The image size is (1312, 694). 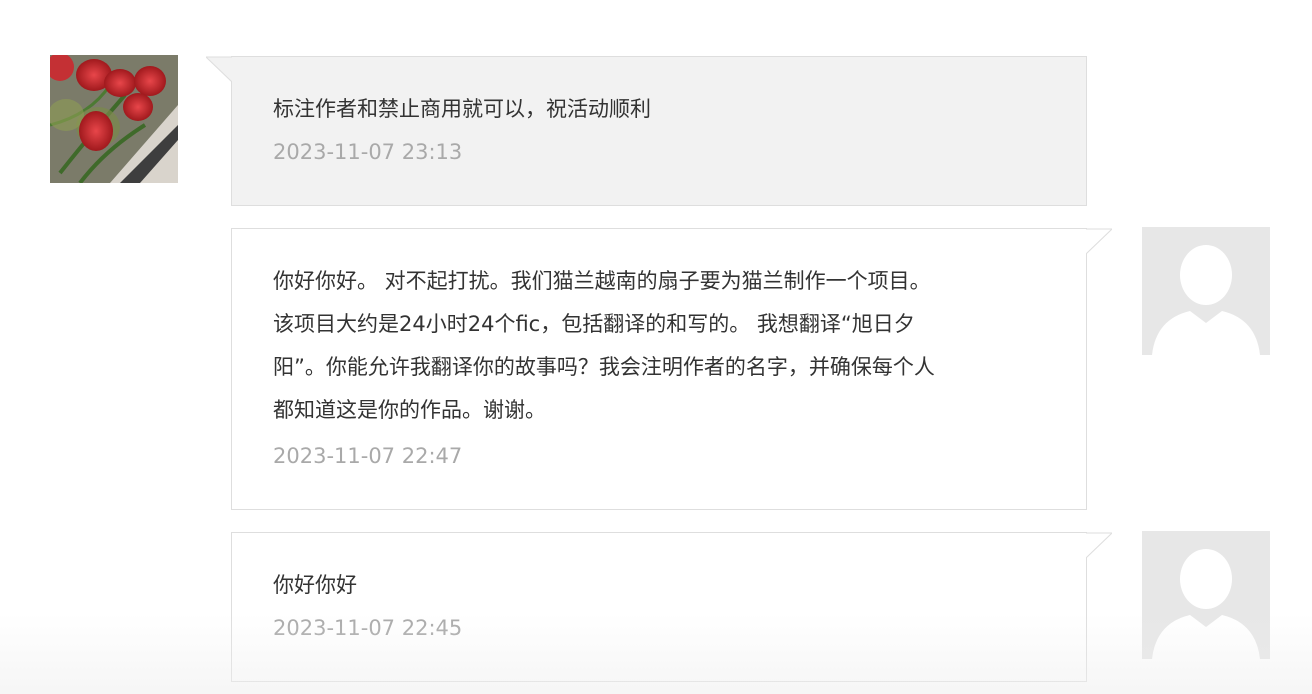 I want to click on rose-photo-icon, so click(x=114, y=119).